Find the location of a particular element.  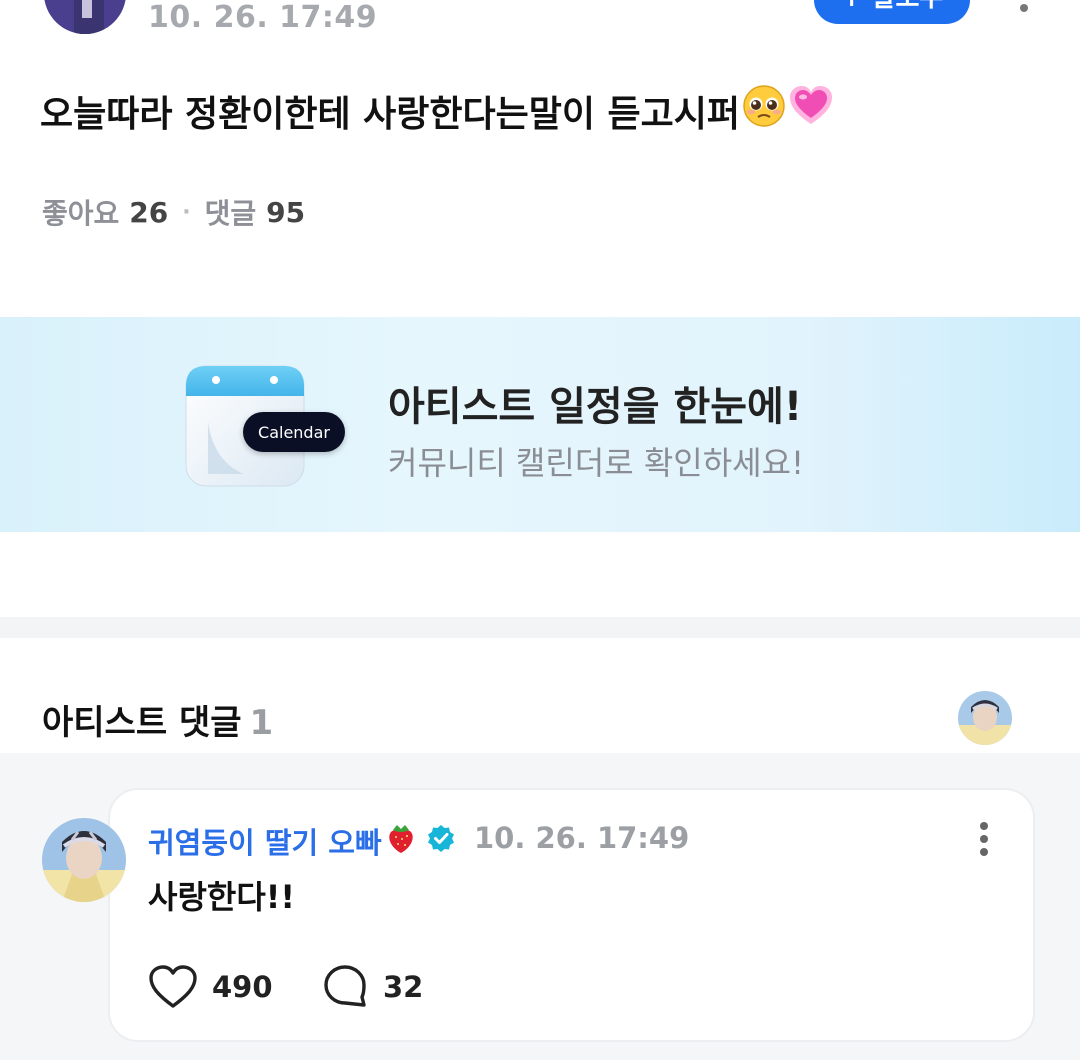

comment-reply-count: 32 is located at coordinates (403, 987).